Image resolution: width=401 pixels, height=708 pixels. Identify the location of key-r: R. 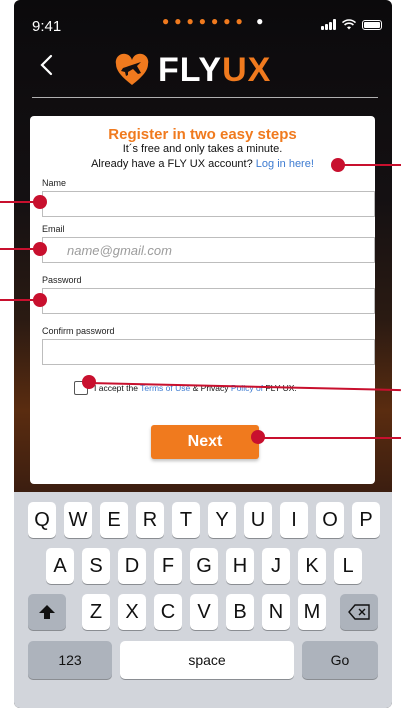
(150, 520).